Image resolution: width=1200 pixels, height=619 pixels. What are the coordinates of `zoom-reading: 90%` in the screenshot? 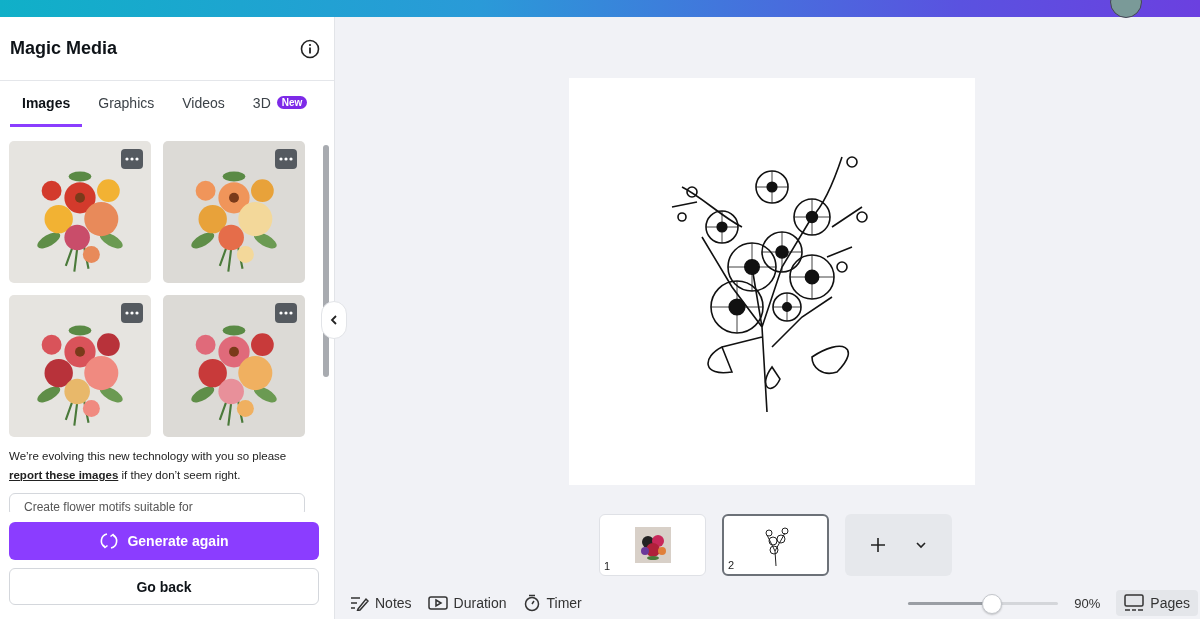 It's located at (1087, 603).